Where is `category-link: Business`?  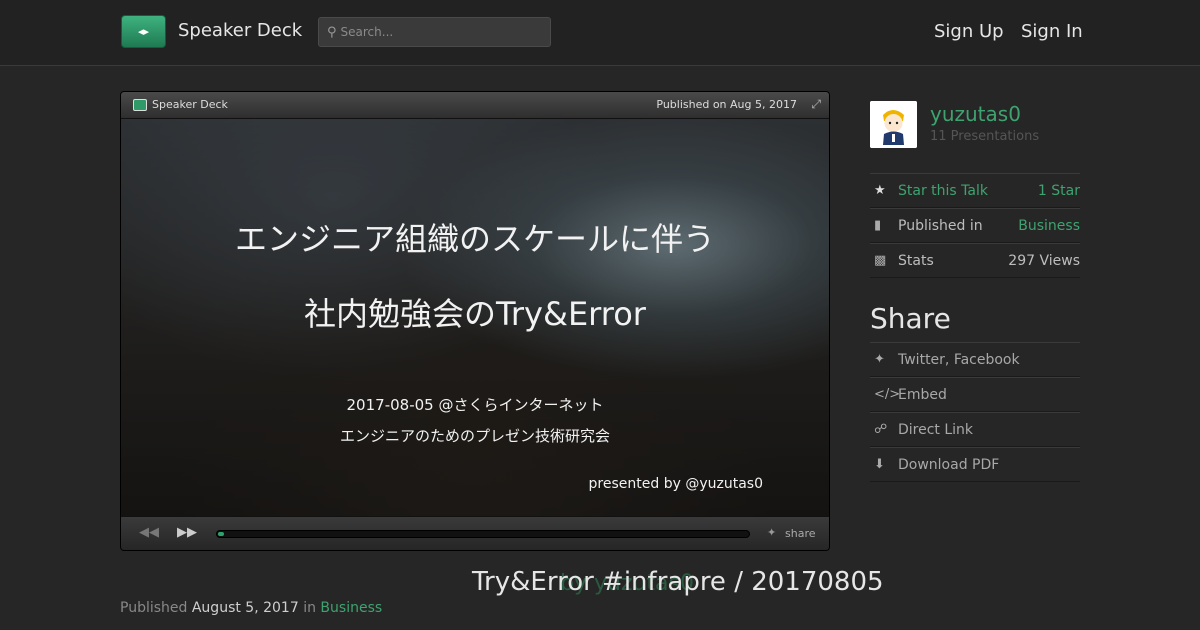
category-link: Business is located at coordinates (1049, 226).